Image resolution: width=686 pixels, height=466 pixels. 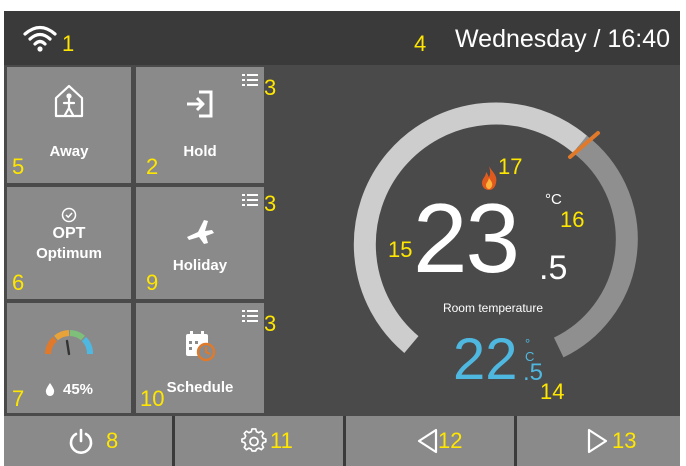 I want to click on opt-label: OPT, so click(x=69, y=233).